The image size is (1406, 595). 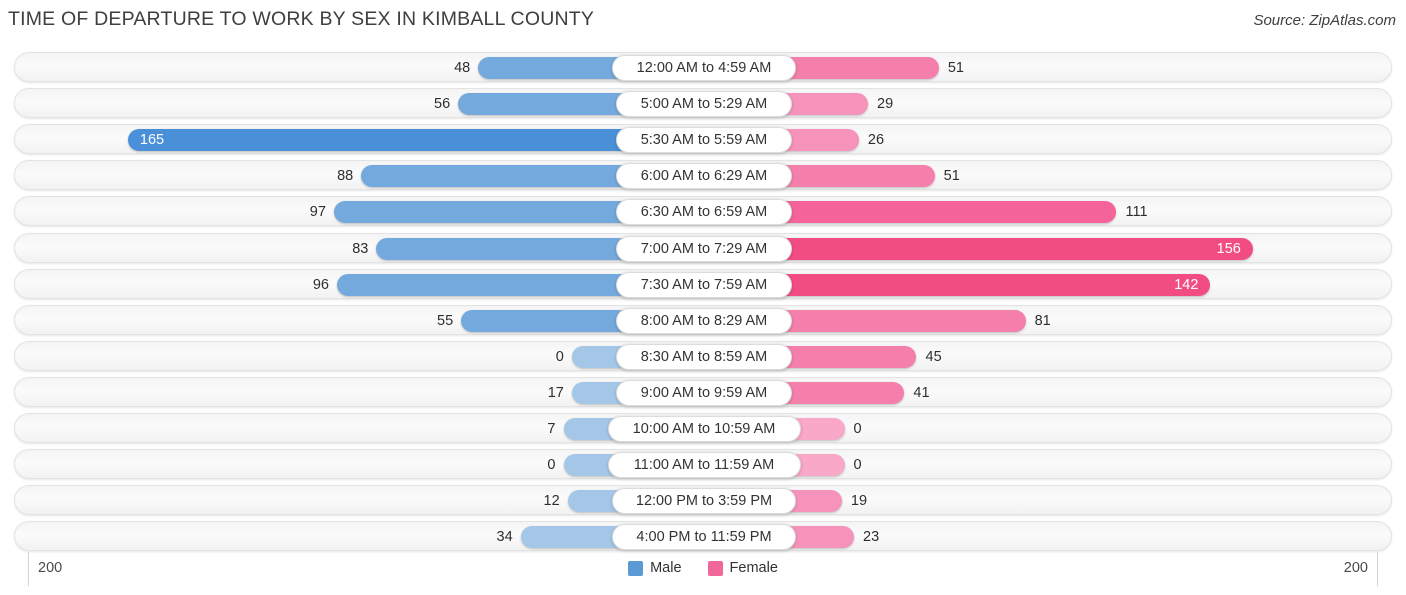 I want to click on bar-value-female: 156, so click(x=1228, y=248).